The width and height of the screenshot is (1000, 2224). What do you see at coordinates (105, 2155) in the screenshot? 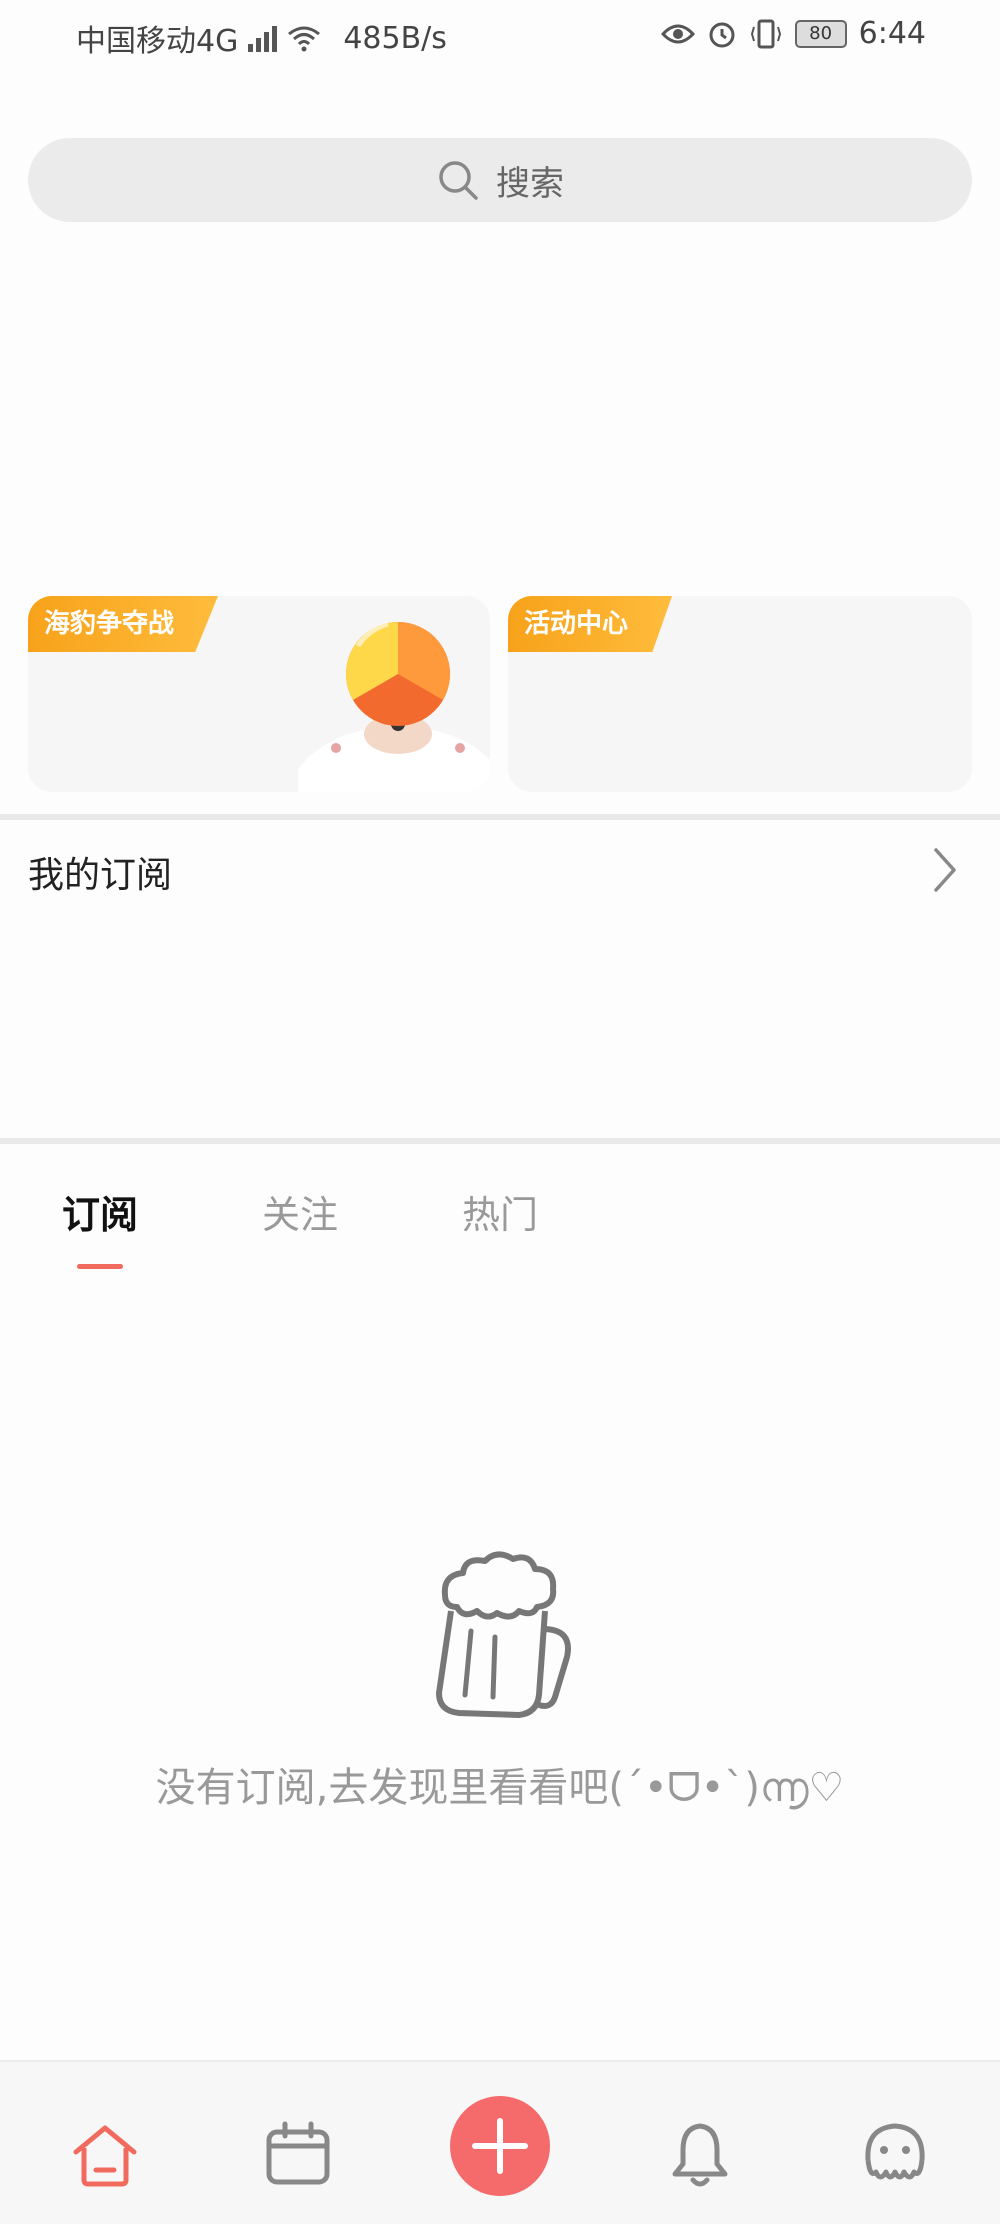
I see `home-icon` at bounding box center [105, 2155].